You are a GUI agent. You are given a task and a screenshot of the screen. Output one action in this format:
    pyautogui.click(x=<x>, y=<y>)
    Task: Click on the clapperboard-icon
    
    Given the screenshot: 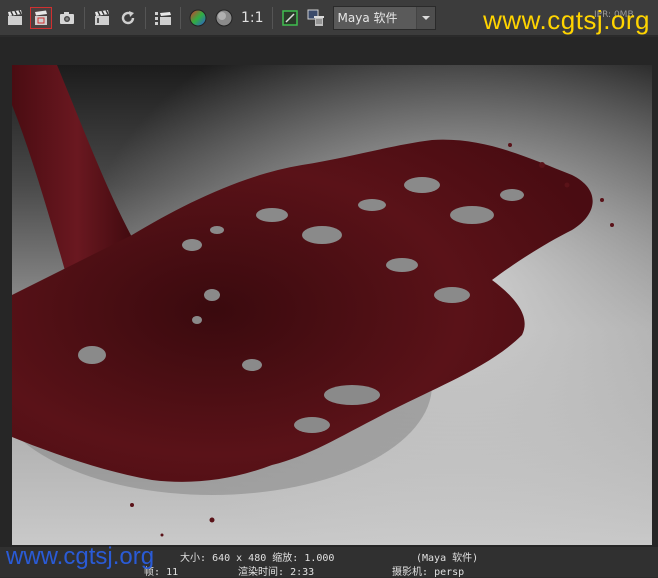 What is the action you would take?
    pyautogui.click(x=15, y=17)
    